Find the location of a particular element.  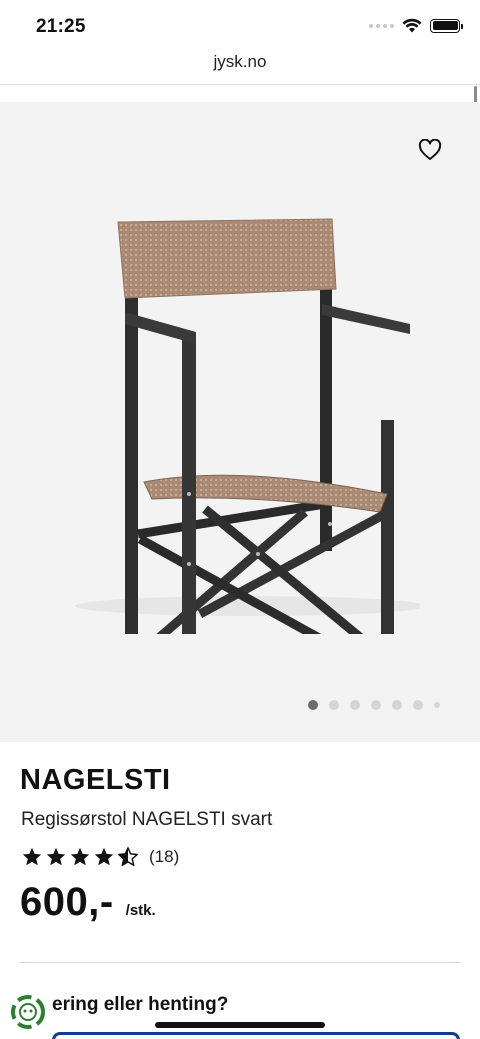

price: 600,- is located at coordinates (67, 902).